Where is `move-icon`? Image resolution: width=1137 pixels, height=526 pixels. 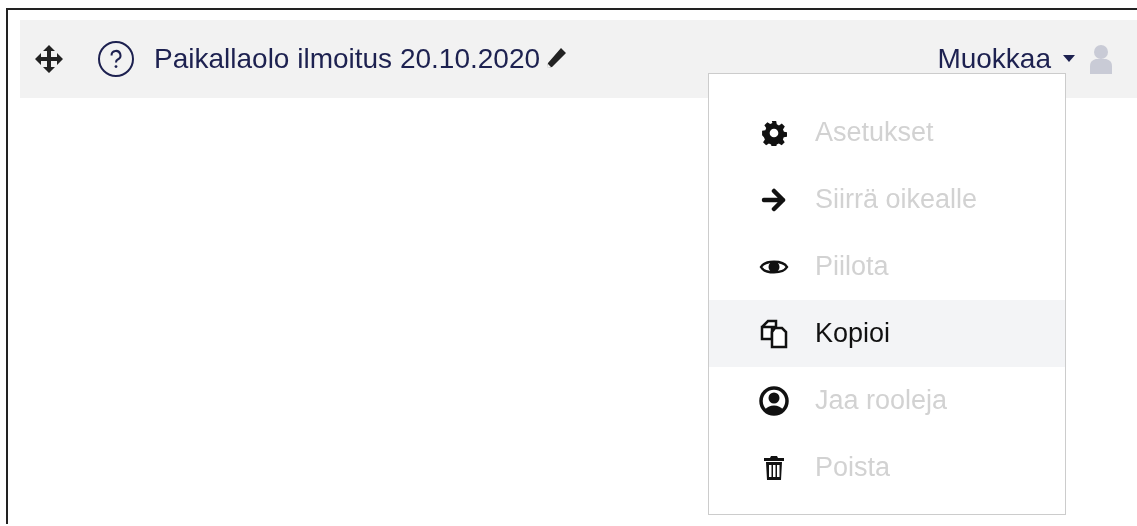
move-icon is located at coordinates (49, 59).